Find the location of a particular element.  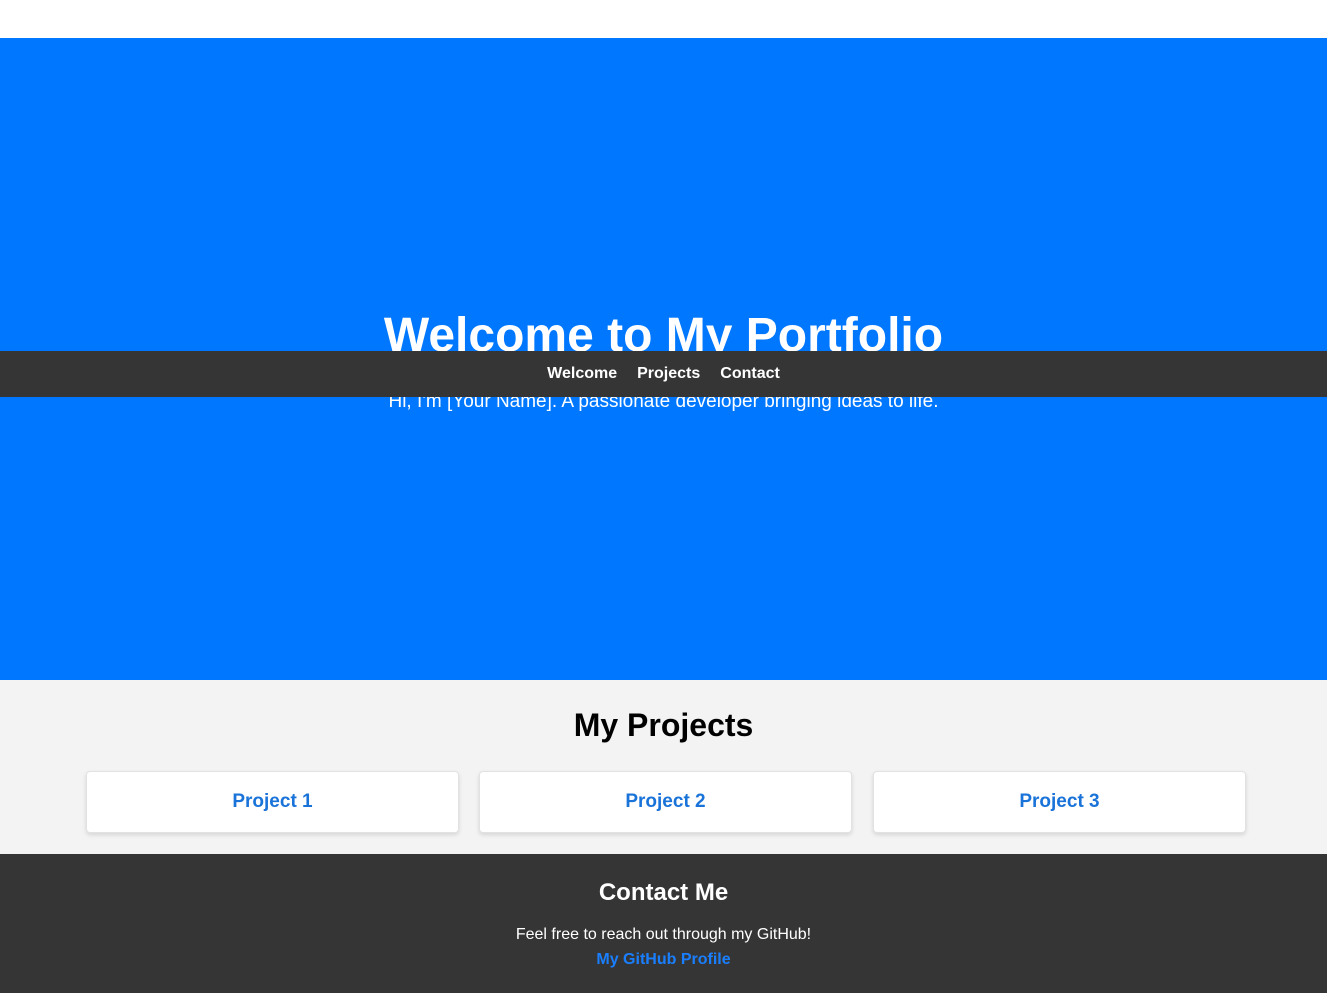

project-card-2: Project 2 is located at coordinates (665, 802).